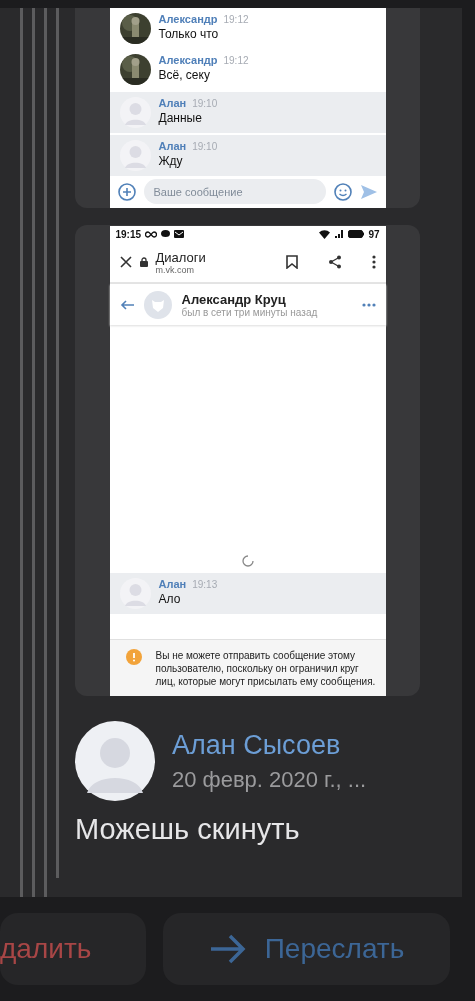 This screenshot has height=1001, width=475. Describe the element at coordinates (205, 584) in the screenshot. I see `message-time: 19:13` at that location.